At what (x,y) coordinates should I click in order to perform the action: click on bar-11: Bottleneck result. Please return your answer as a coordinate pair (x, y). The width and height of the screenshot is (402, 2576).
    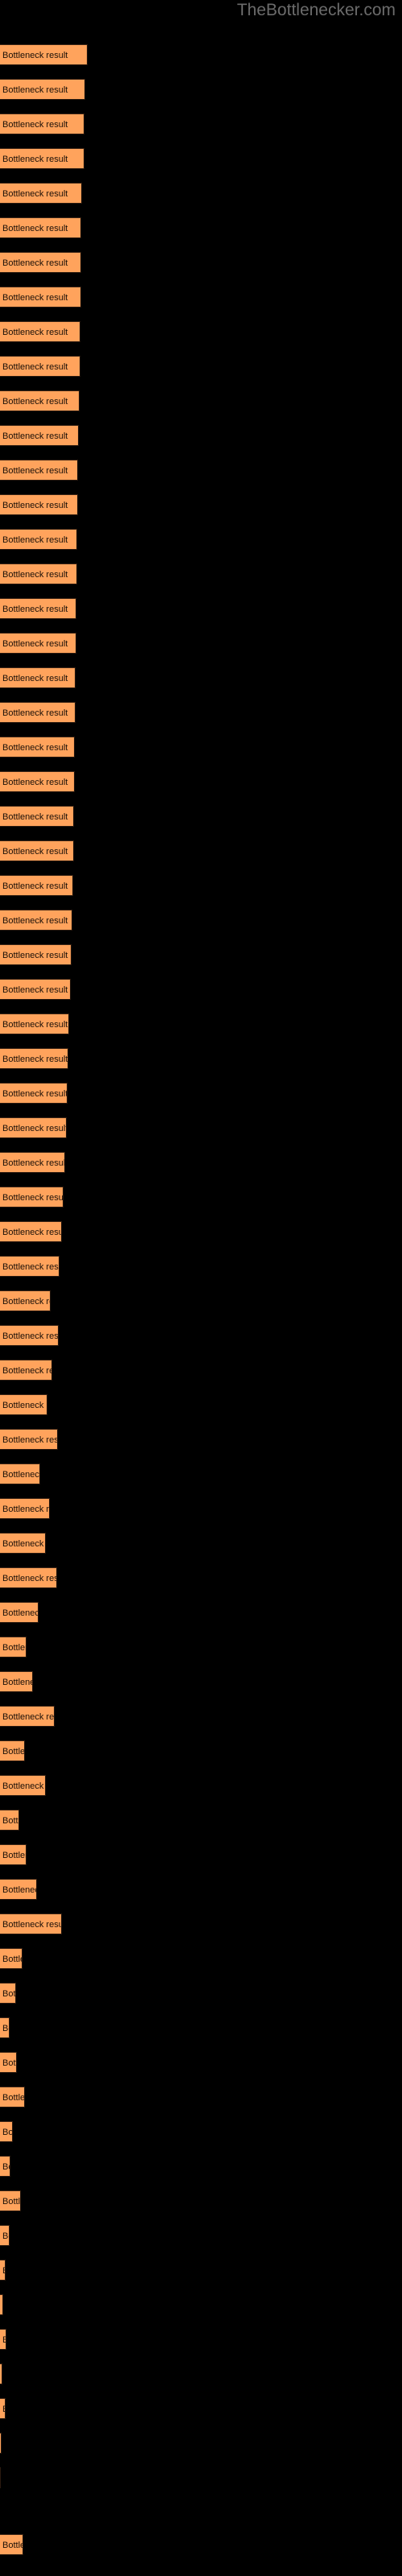
    Looking at the image, I should click on (39, 435).